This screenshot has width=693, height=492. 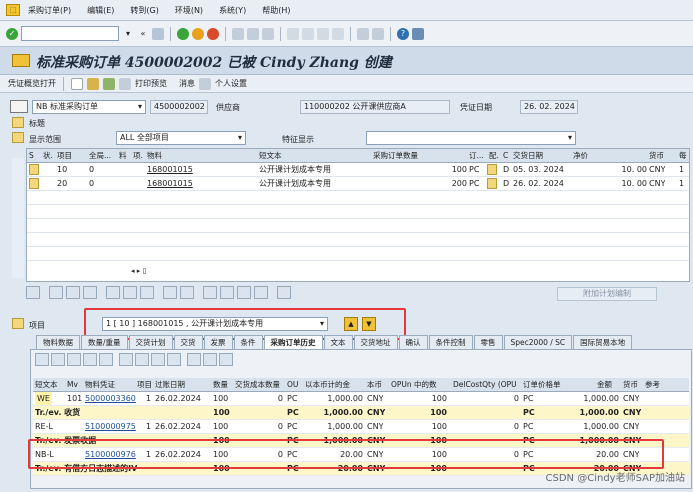 What do you see at coordinates (170, 169) in the screenshot?
I see `material-cell: 168001015` at bounding box center [170, 169].